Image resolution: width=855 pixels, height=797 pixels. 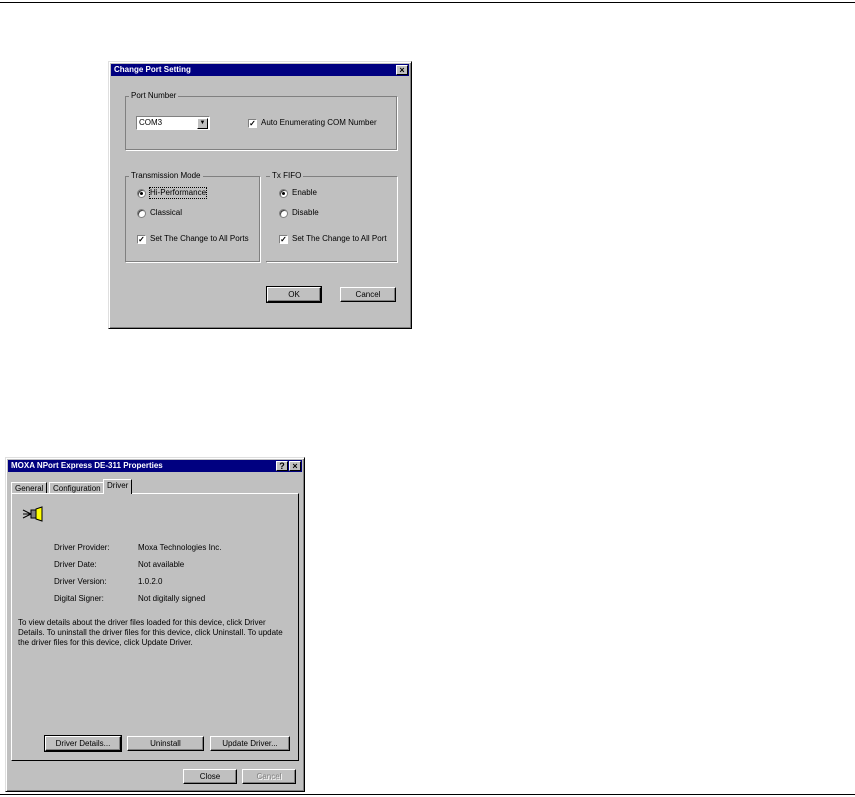 What do you see at coordinates (283, 193) in the screenshot?
I see `enable-radio` at bounding box center [283, 193].